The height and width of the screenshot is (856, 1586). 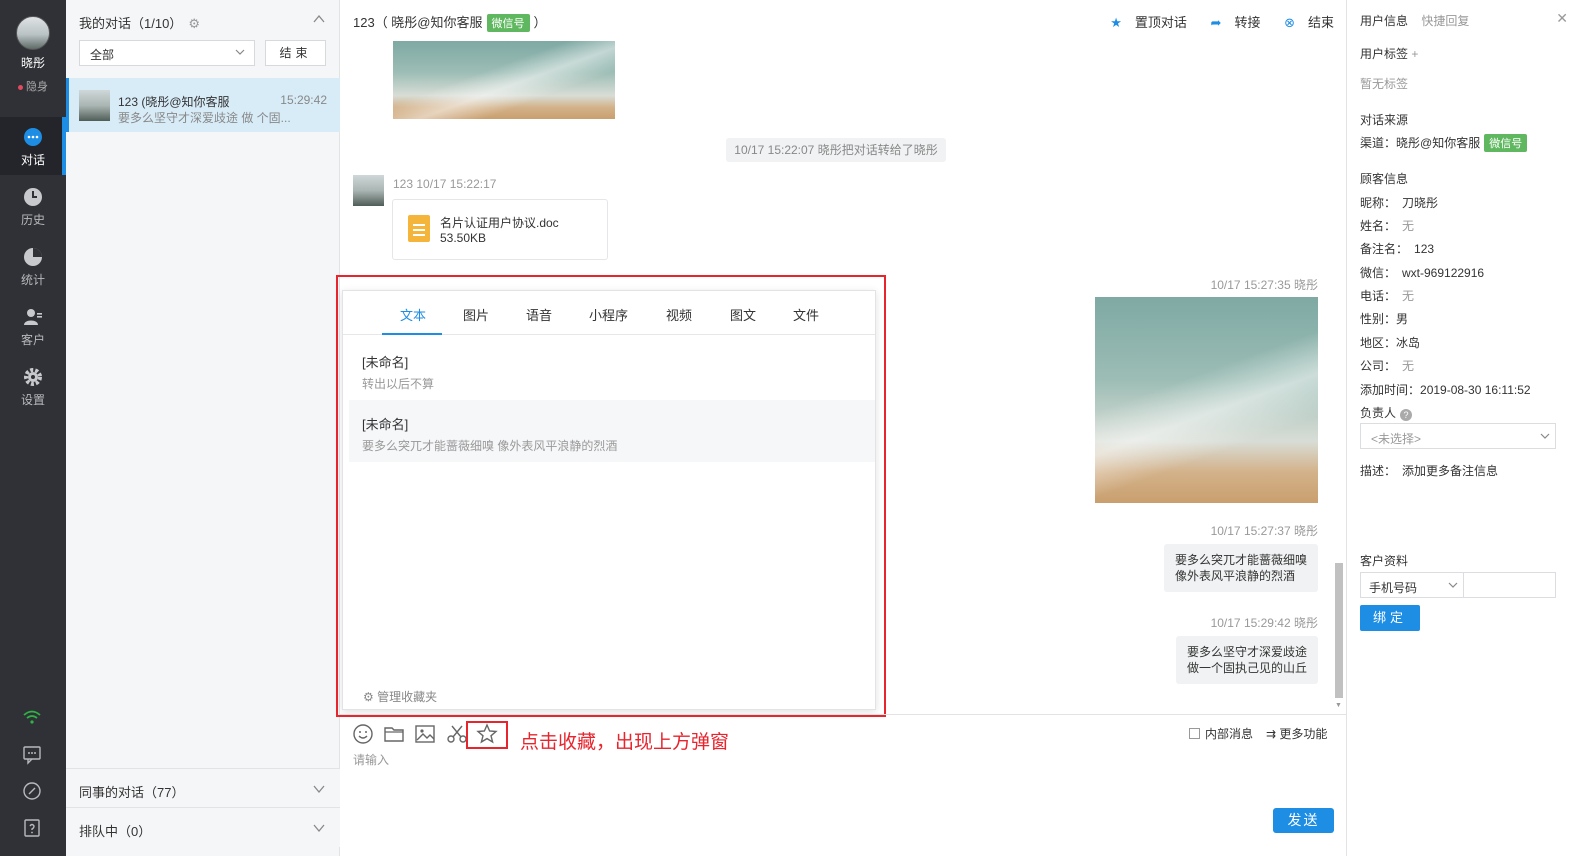 I want to click on folder-icon, so click(x=394, y=734).